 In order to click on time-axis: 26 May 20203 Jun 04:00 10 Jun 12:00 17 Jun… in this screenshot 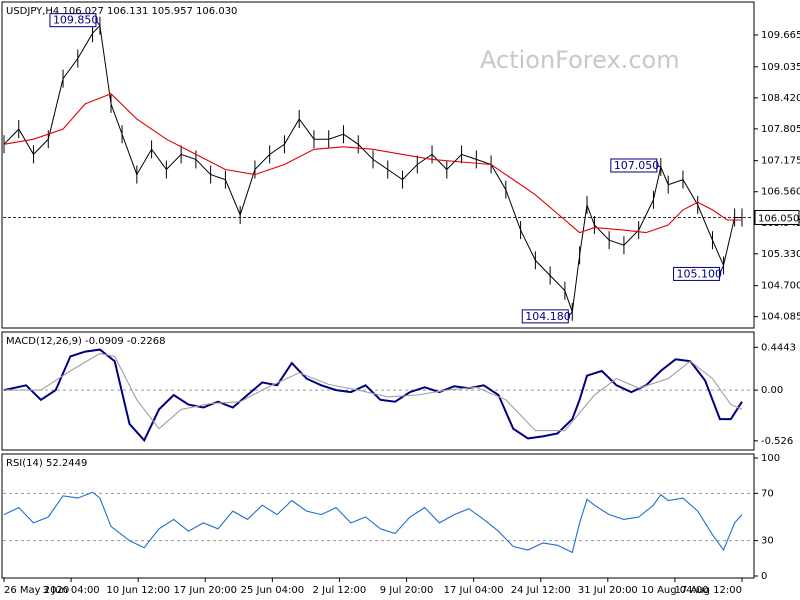, I will do `click(373, 587)`.